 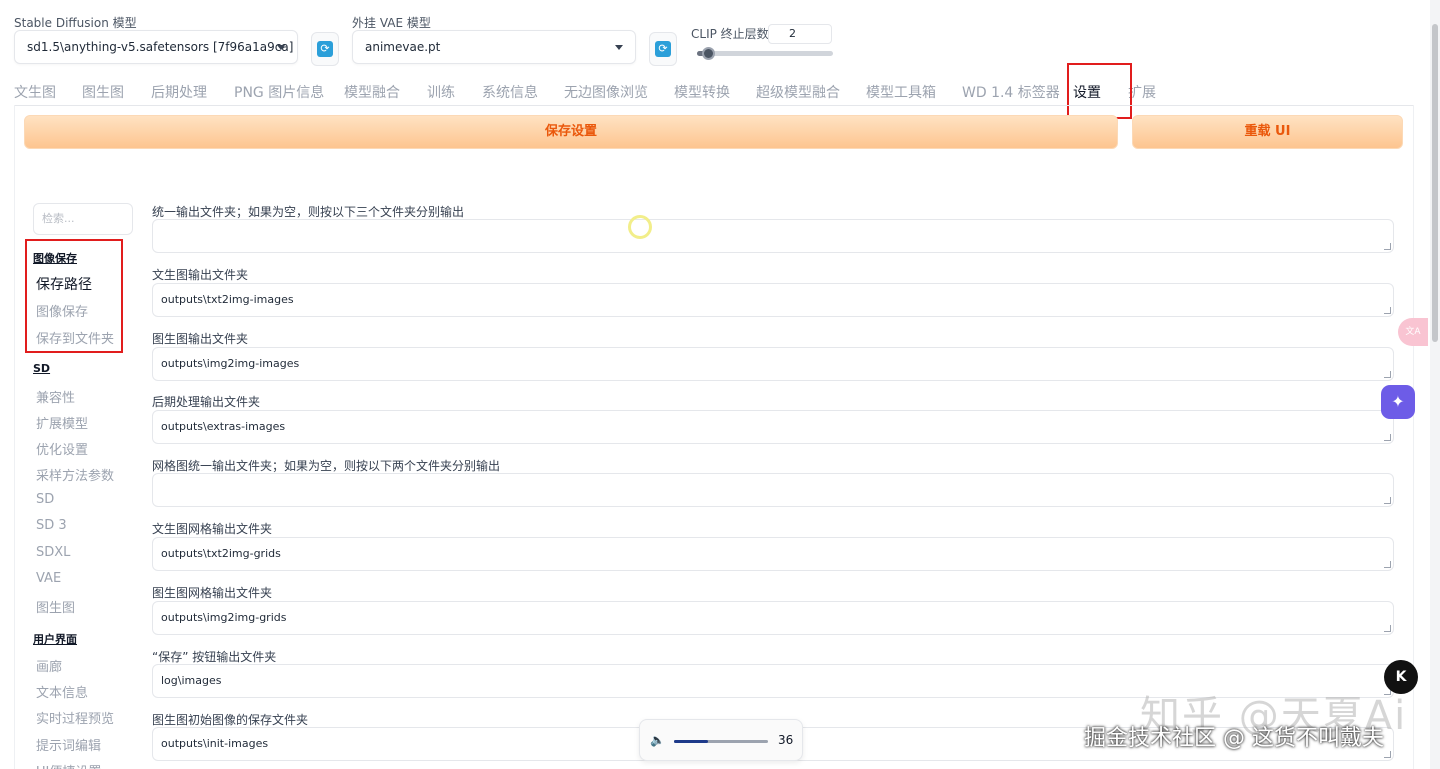 I want to click on translate-icon: 文A, so click(x=1413, y=332).